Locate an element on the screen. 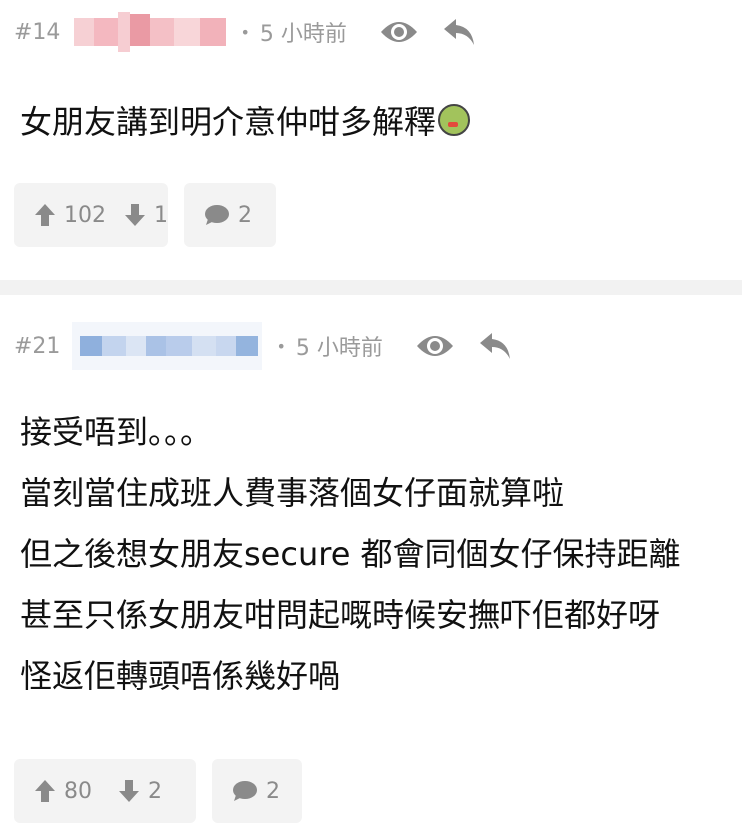 This screenshot has height=840, width=742. upvote-count: 80 is located at coordinates (78, 791).